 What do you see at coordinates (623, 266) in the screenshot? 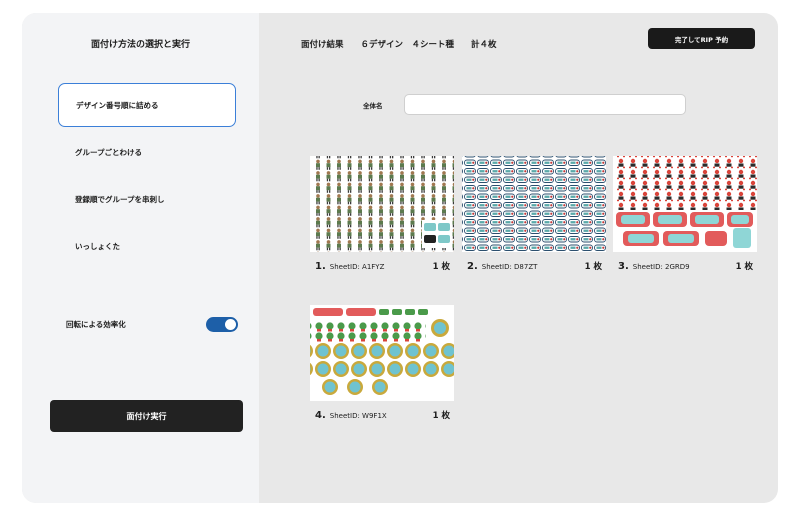
I see `sheet-index: 3.` at bounding box center [623, 266].